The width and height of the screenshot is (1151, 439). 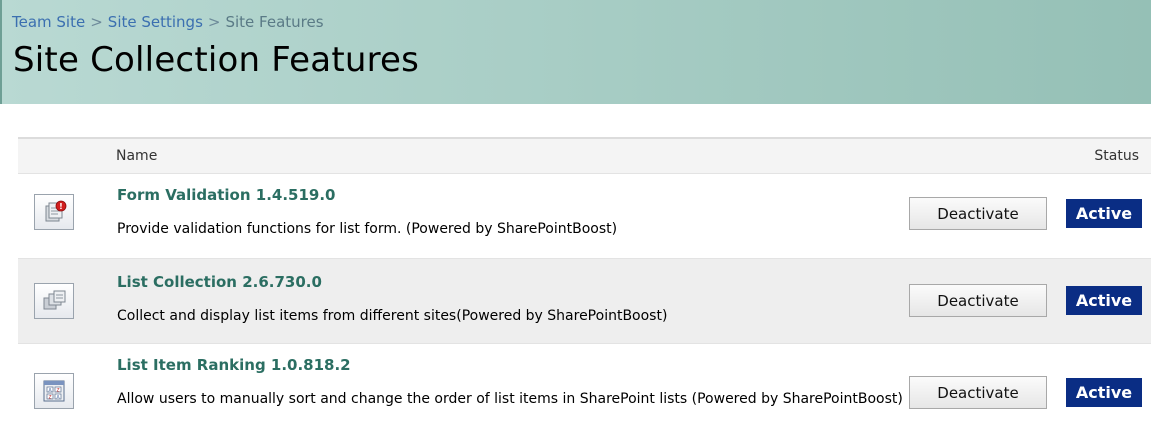 I want to click on column-header-name: Name, so click(x=137, y=156).